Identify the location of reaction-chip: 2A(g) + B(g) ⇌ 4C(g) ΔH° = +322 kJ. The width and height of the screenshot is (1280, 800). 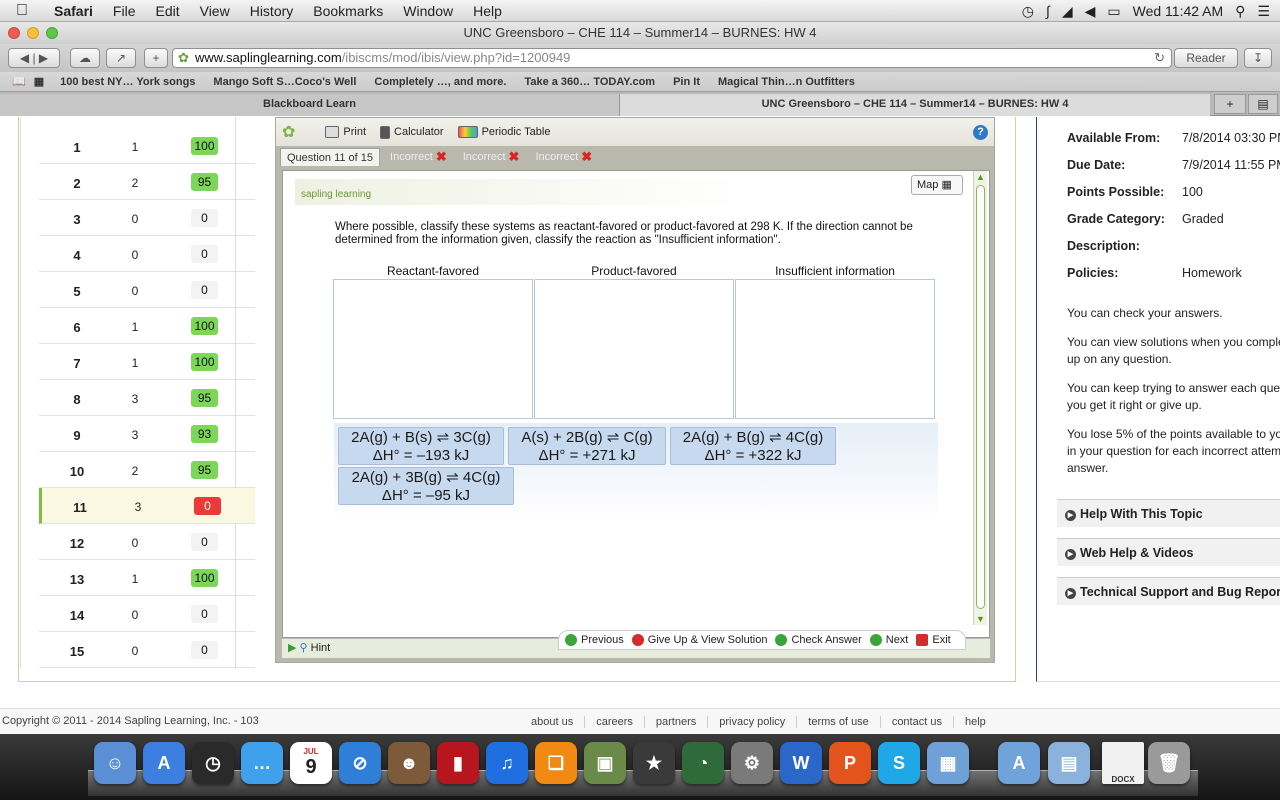
(753, 446).